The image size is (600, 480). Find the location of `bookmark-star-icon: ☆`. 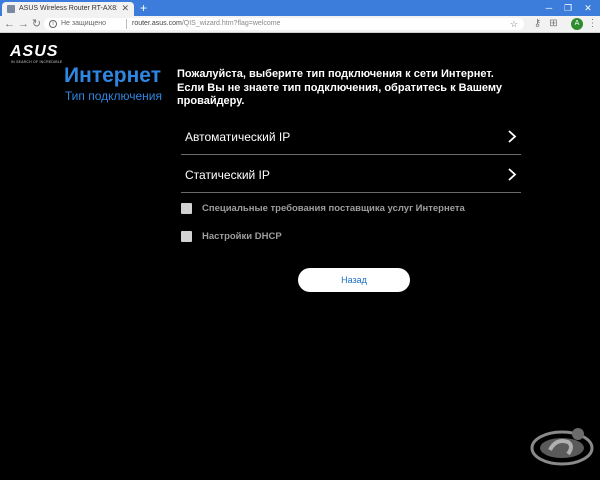

bookmark-star-icon: ☆ is located at coordinates (514, 24).